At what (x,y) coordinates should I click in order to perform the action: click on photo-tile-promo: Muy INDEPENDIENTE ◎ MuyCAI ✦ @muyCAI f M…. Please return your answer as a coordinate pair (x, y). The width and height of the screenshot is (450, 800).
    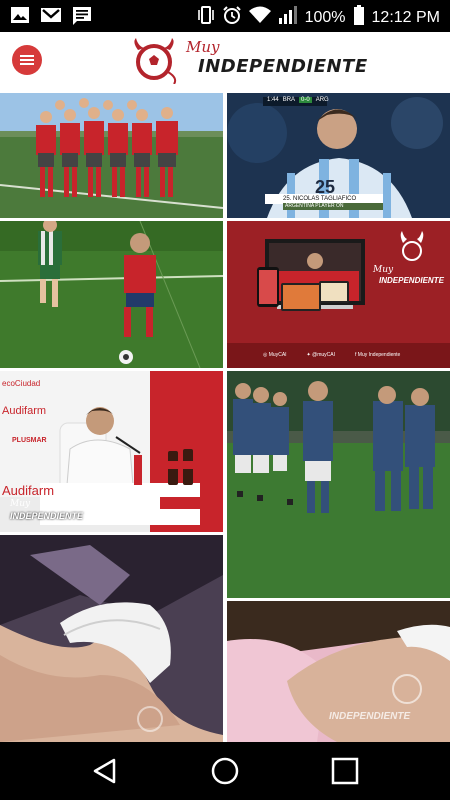
    Looking at the image, I should click on (338, 294).